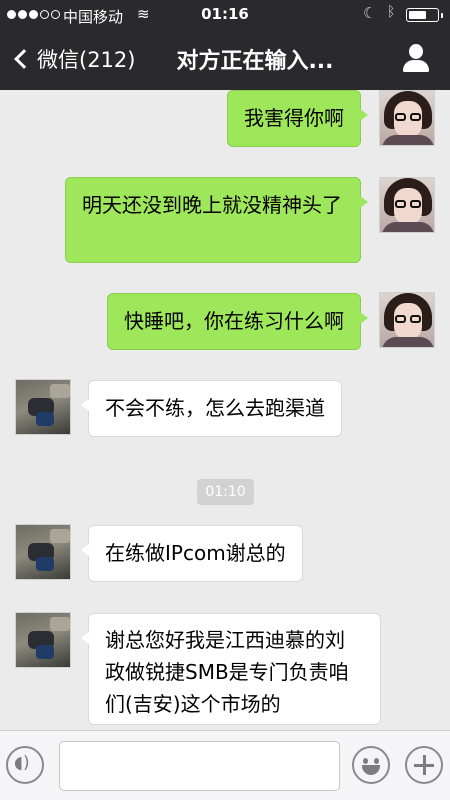 This screenshot has height=800, width=450. I want to click on input-bar: ◖), so click(225, 765).